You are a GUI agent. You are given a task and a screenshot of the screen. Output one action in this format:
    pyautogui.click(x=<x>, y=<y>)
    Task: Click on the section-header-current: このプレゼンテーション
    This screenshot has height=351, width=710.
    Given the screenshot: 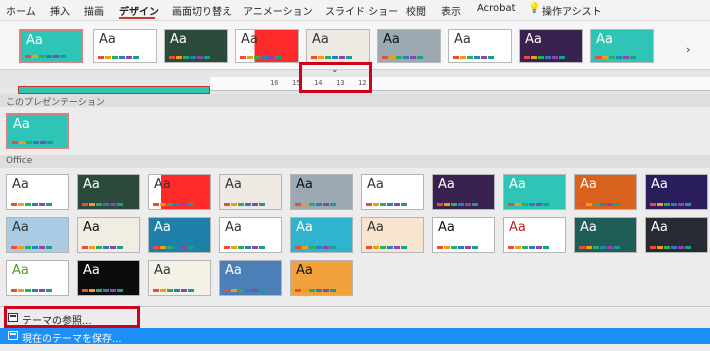 What is the action you would take?
    pyautogui.click(x=355, y=101)
    